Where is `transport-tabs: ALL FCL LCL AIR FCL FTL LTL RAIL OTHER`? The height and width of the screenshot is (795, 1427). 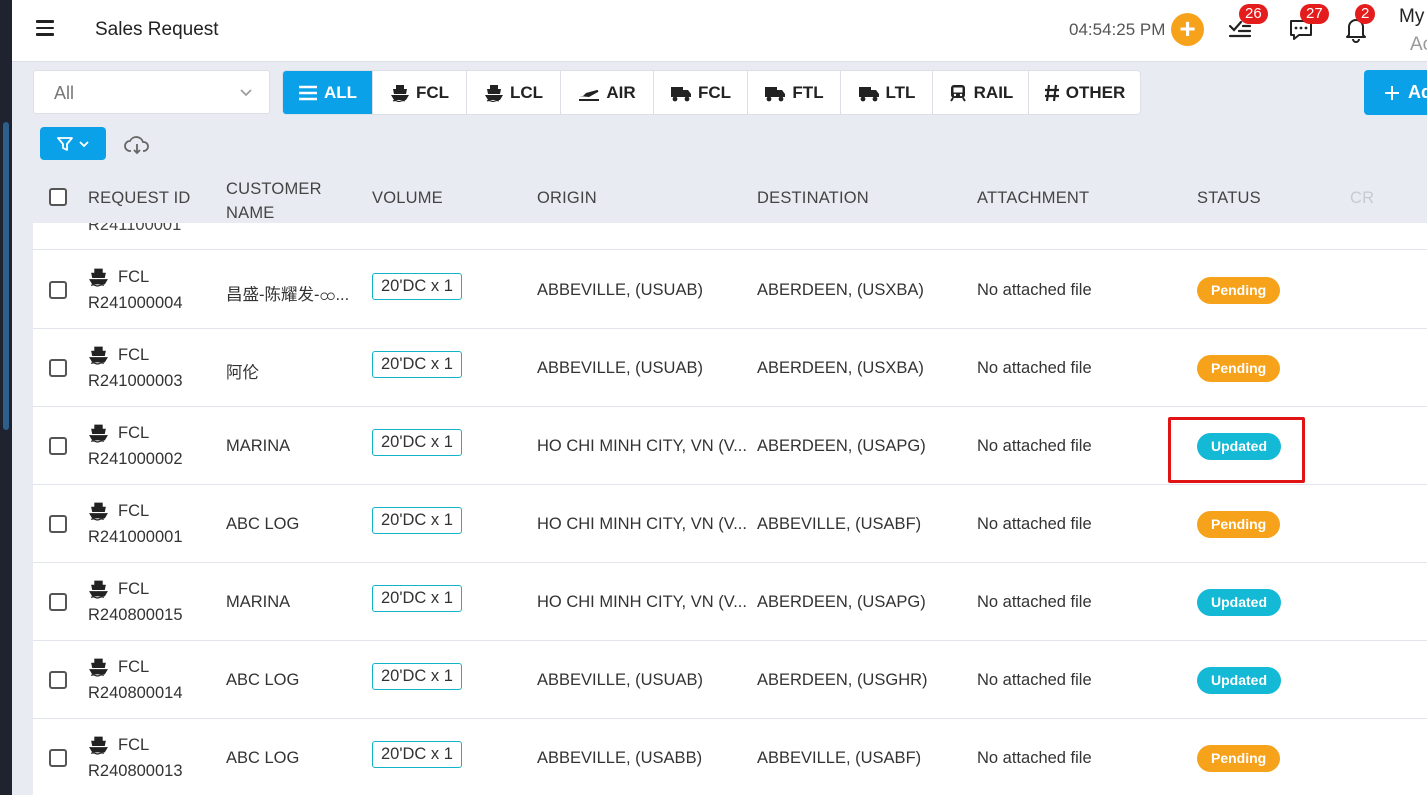 transport-tabs: ALL FCL LCL AIR FCL FTL LTL RAIL OTHER is located at coordinates (711, 92).